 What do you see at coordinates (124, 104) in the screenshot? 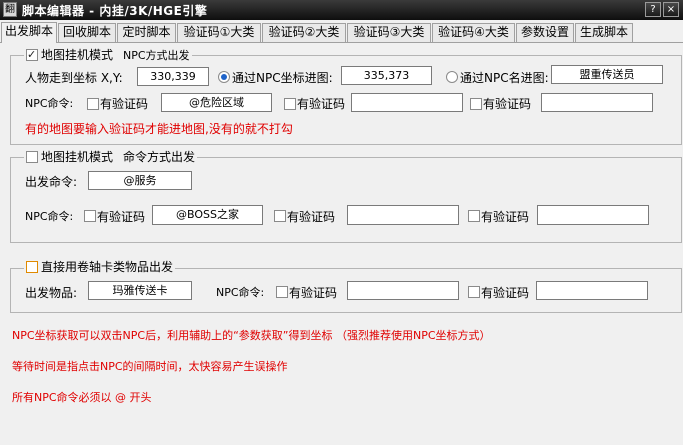
I see `npc-cmd1-verify-label: 有验证码` at bounding box center [124, 104].